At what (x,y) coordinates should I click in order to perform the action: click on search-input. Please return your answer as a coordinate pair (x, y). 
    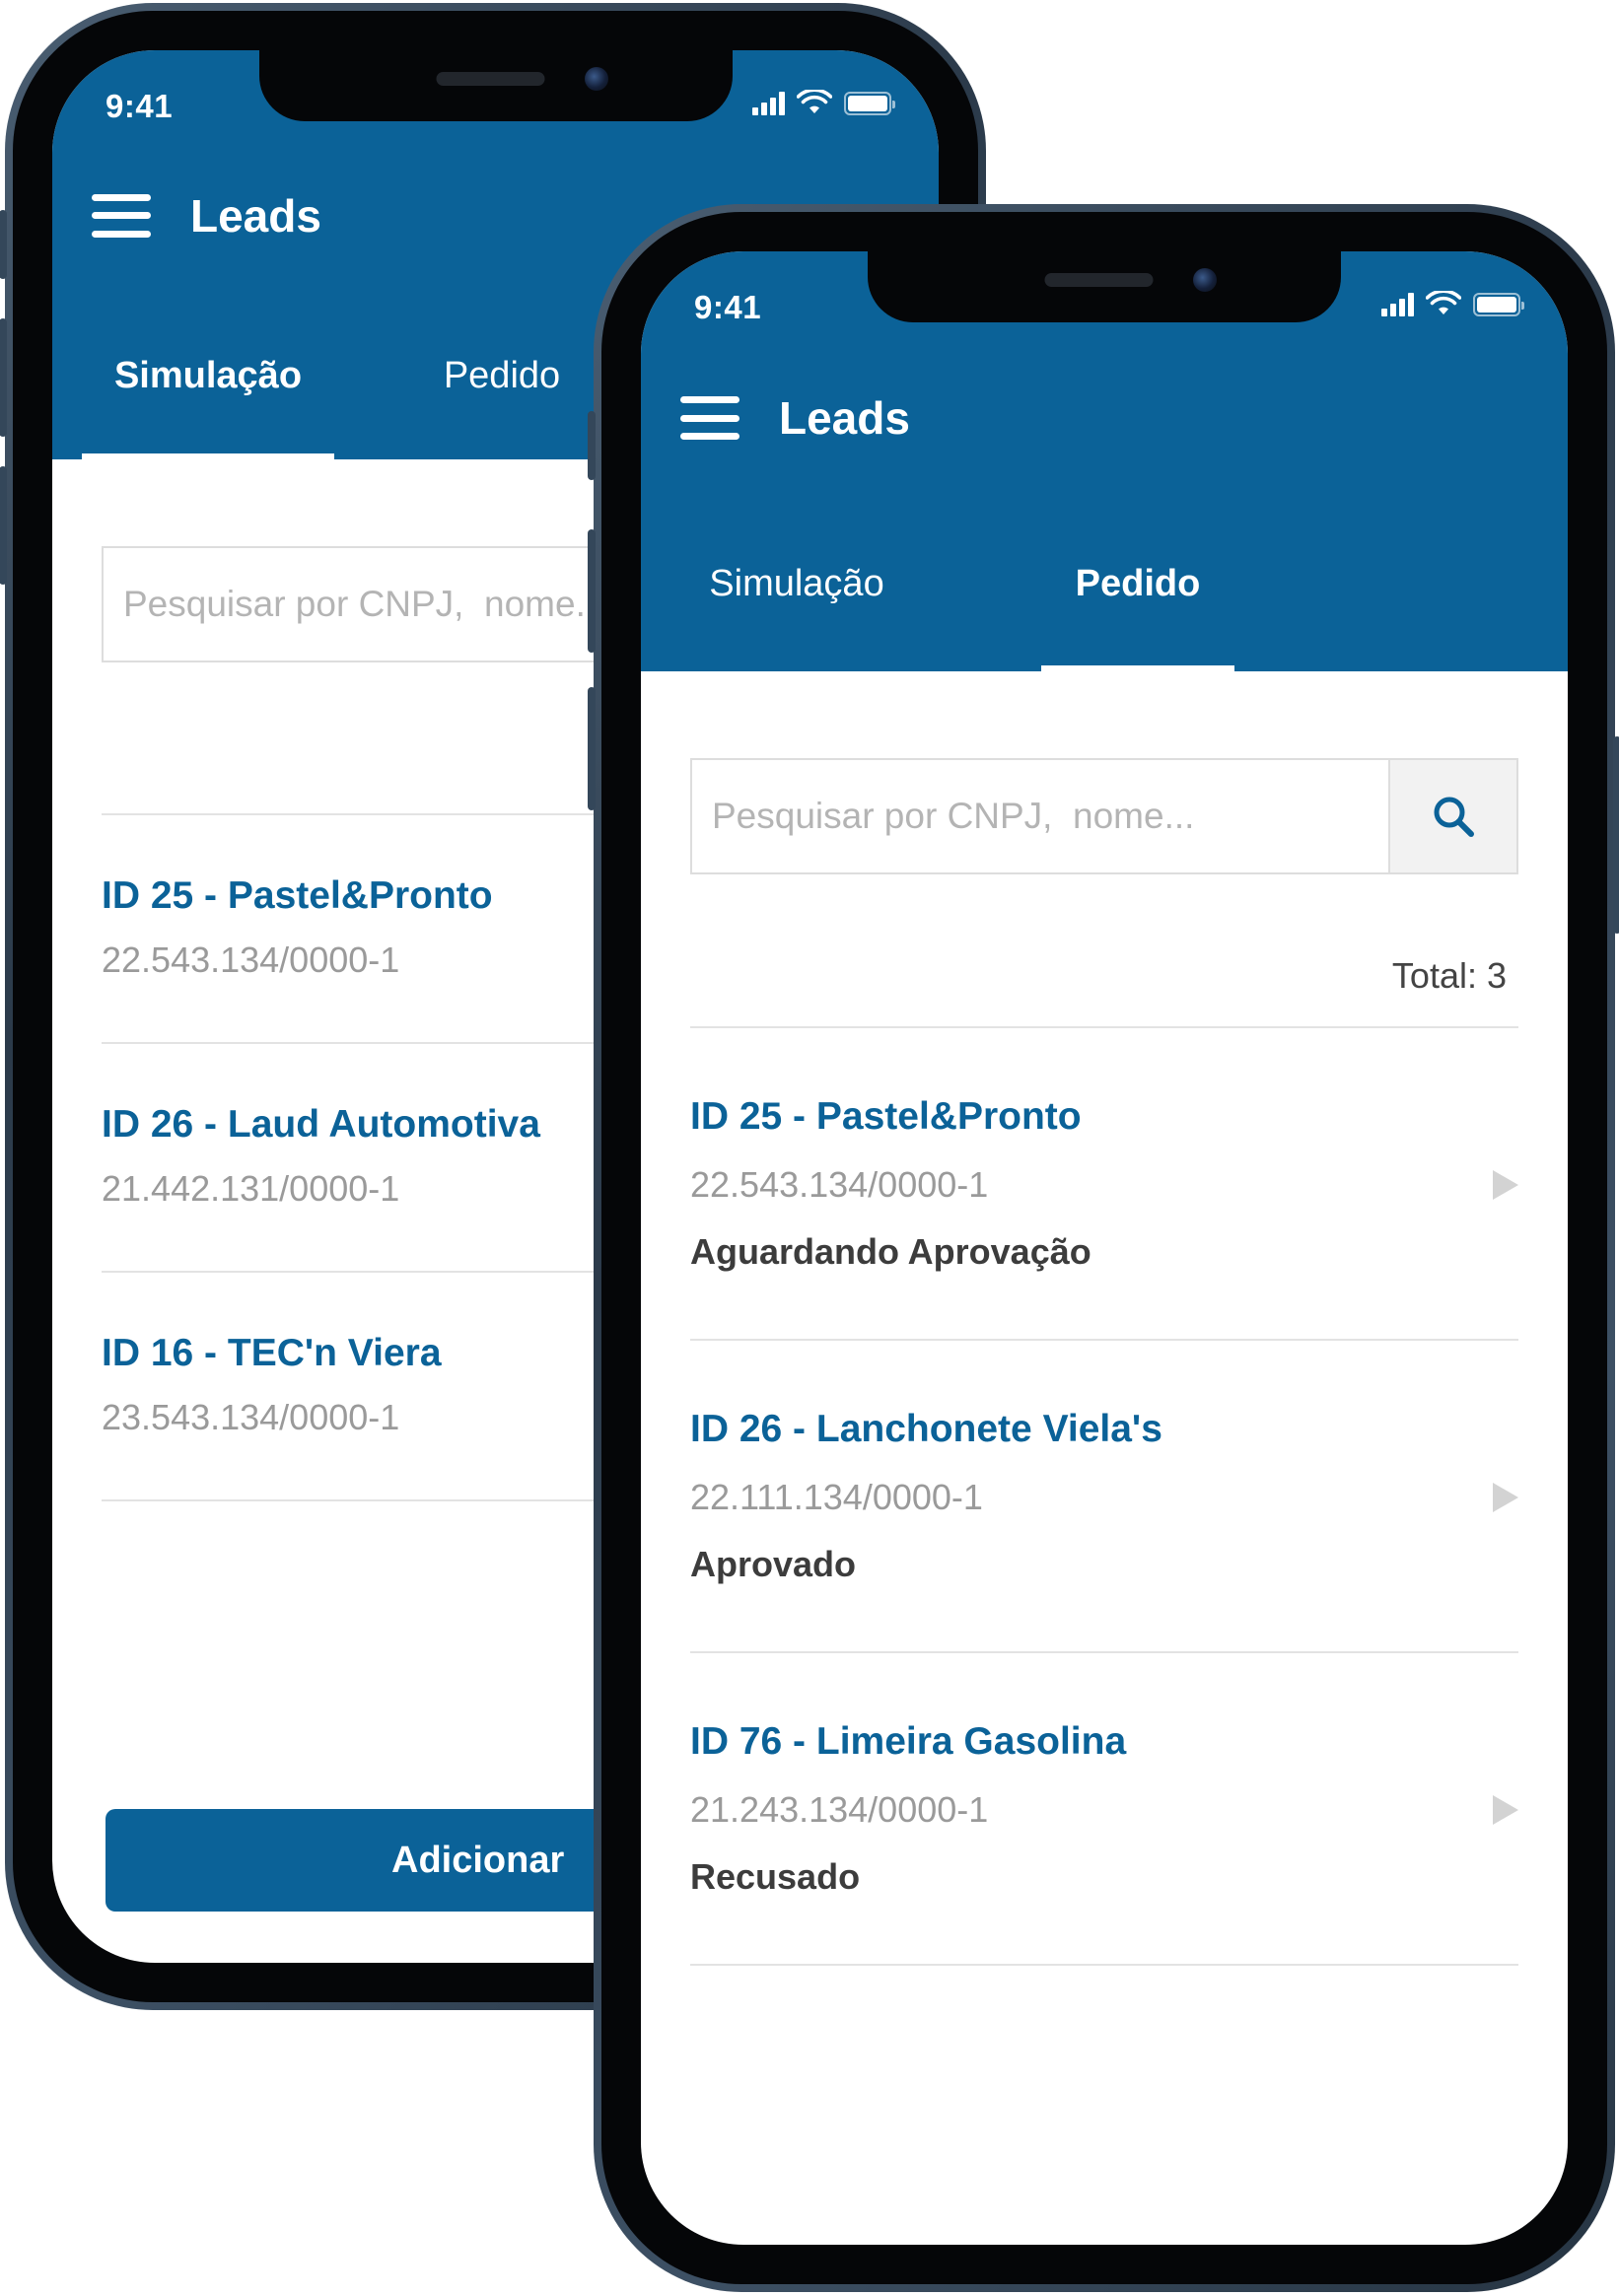
    Looking at the image, I should click on (1040, 816).